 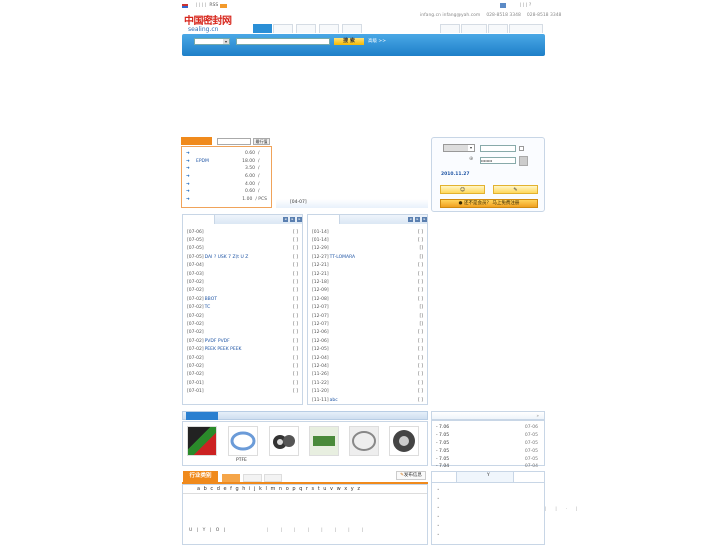 What do you see at coordinates (299, 219) in the screenshot?
I see `more-icon: ▸` at bounding box center [299, 219].